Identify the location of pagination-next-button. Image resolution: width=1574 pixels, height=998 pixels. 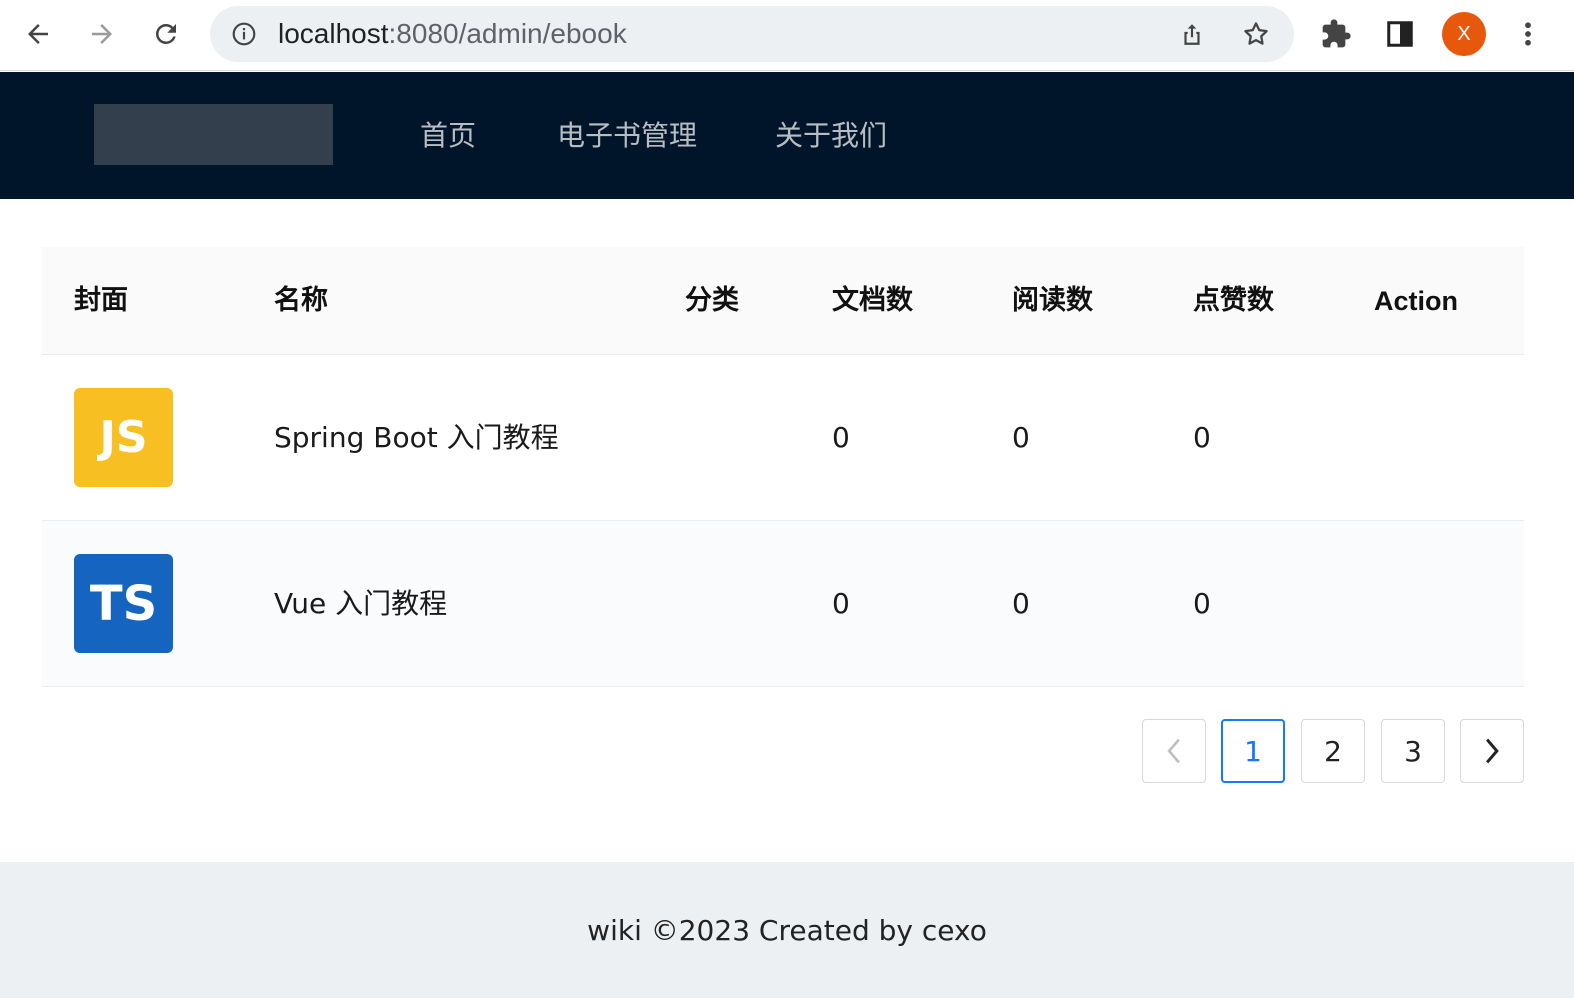
(1492, 751).